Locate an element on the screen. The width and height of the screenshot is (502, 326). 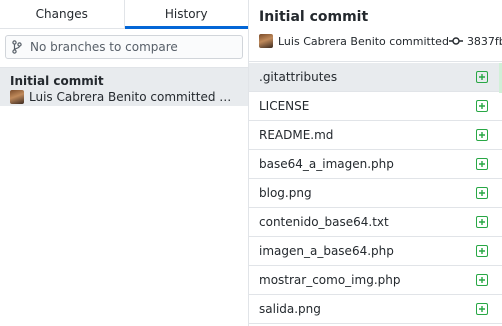
file-name: imagen_a_base64.php is located at coordinates (326, 251).